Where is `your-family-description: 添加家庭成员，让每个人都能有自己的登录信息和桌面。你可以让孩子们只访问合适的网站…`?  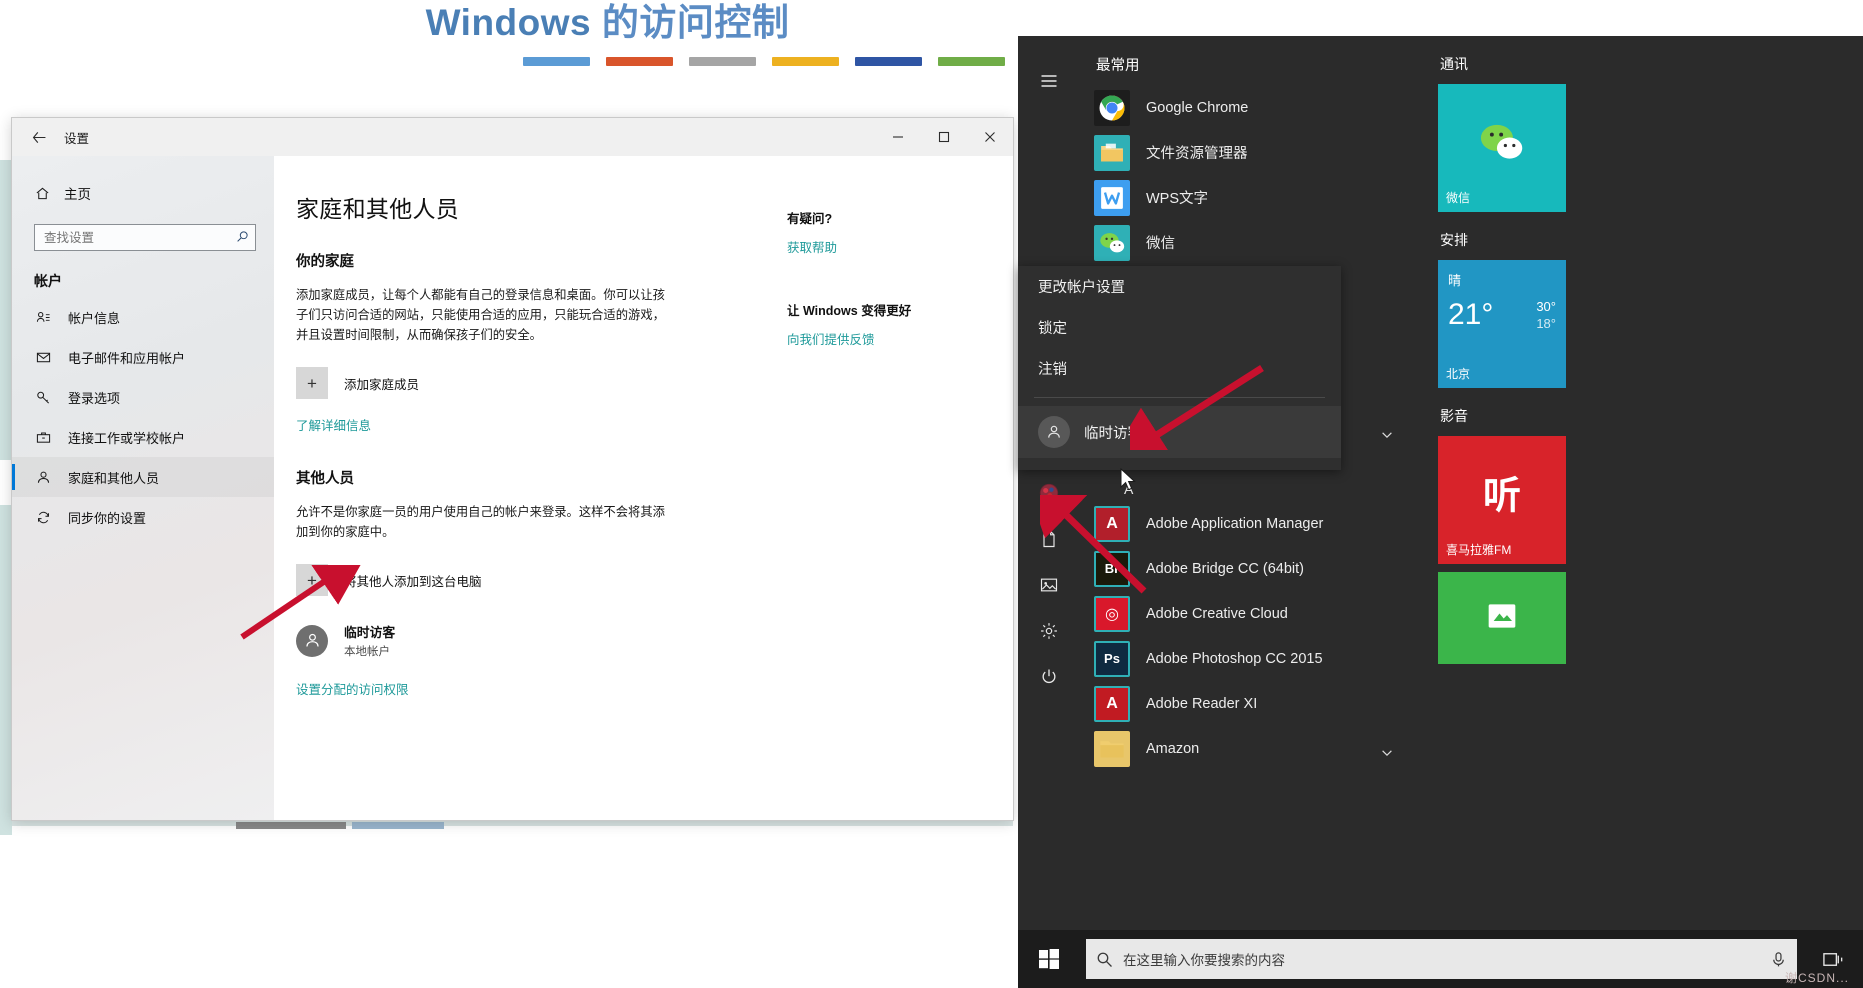
your-family-description: 添加家庭成员，让每个人都能有自己的登录信息和桌面。你可以让孩子们只访问合适的网站… is located at coordinates (480, 315).